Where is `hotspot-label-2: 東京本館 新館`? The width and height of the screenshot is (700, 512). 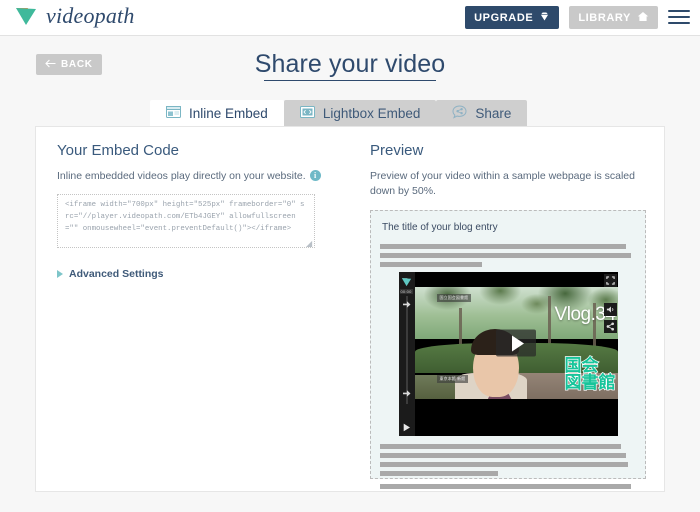 hotspot-label-2: 東京本館 新館 is located at coordinates (452, 379).